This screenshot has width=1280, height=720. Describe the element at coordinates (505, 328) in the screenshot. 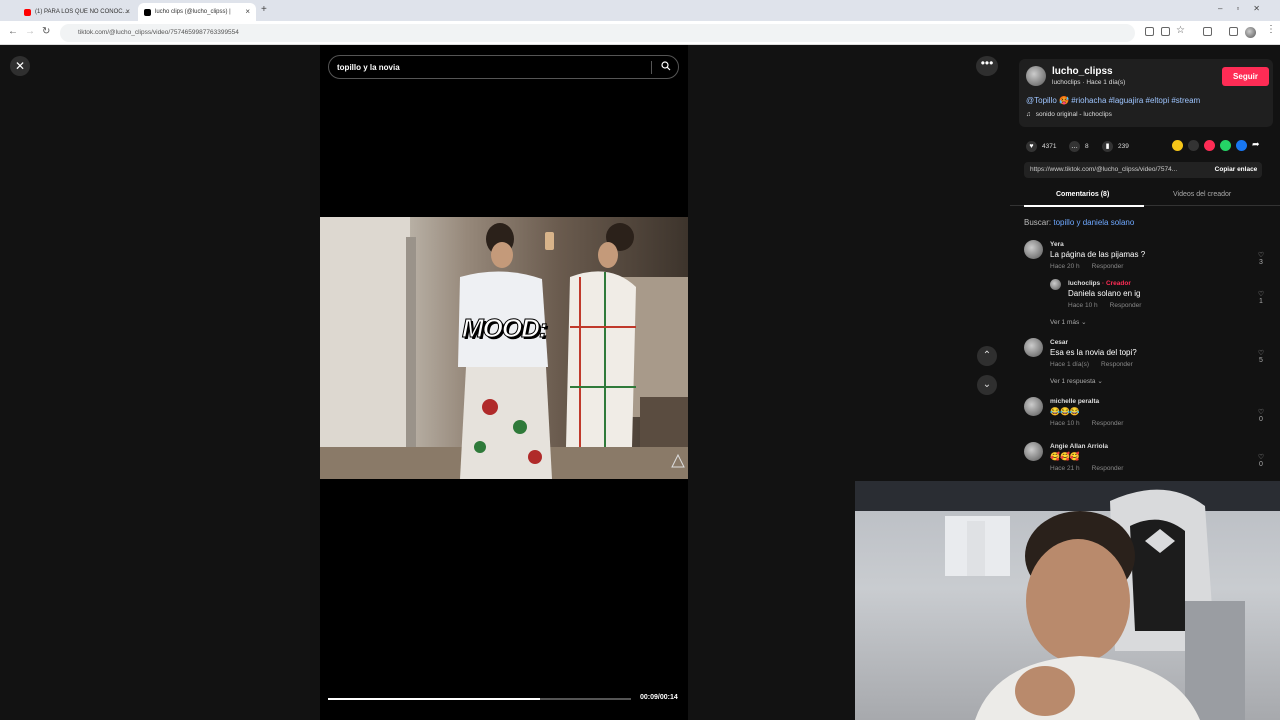

I see `video-overlay-text: MOOD:` at that location.